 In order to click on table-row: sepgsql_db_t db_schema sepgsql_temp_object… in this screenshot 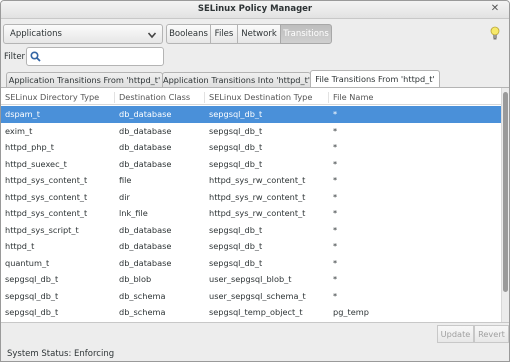, I will do `click(251, 312)`.